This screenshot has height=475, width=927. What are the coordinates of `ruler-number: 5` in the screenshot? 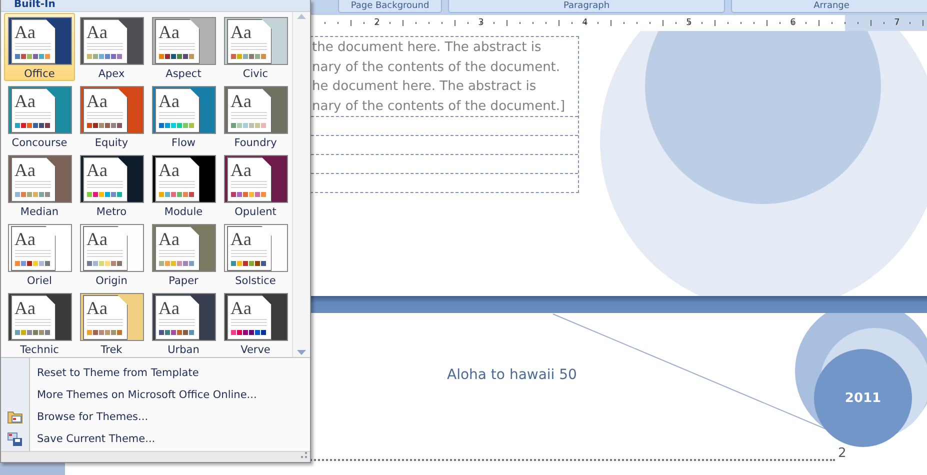 It's located at (689, 23).